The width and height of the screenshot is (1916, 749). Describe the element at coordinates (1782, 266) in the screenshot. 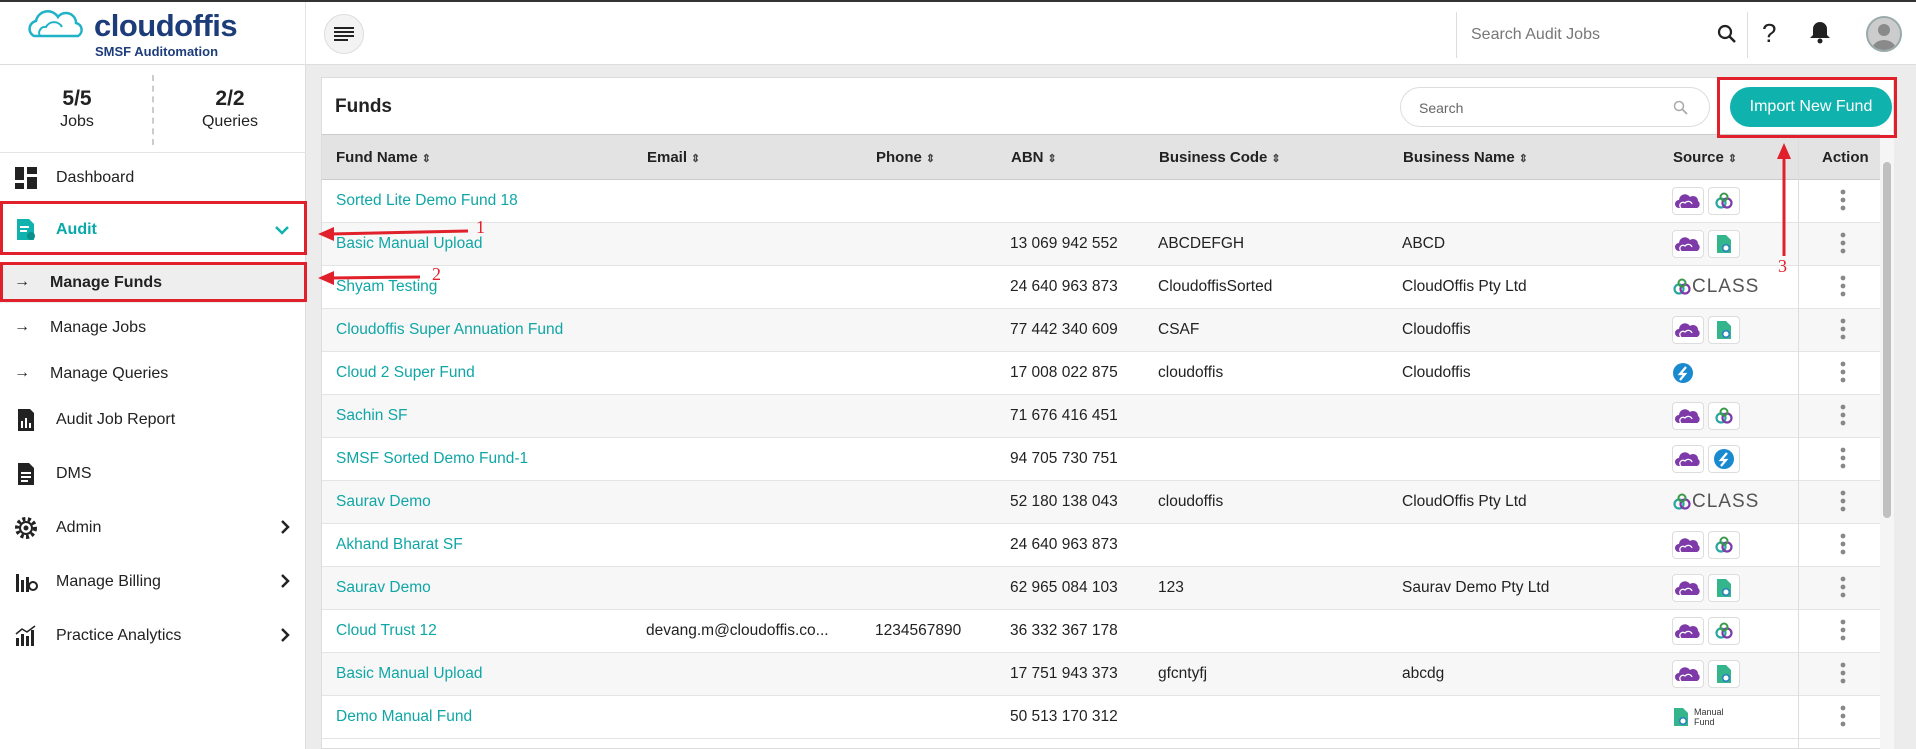

I see `annotation-number-3: 3` at that location.